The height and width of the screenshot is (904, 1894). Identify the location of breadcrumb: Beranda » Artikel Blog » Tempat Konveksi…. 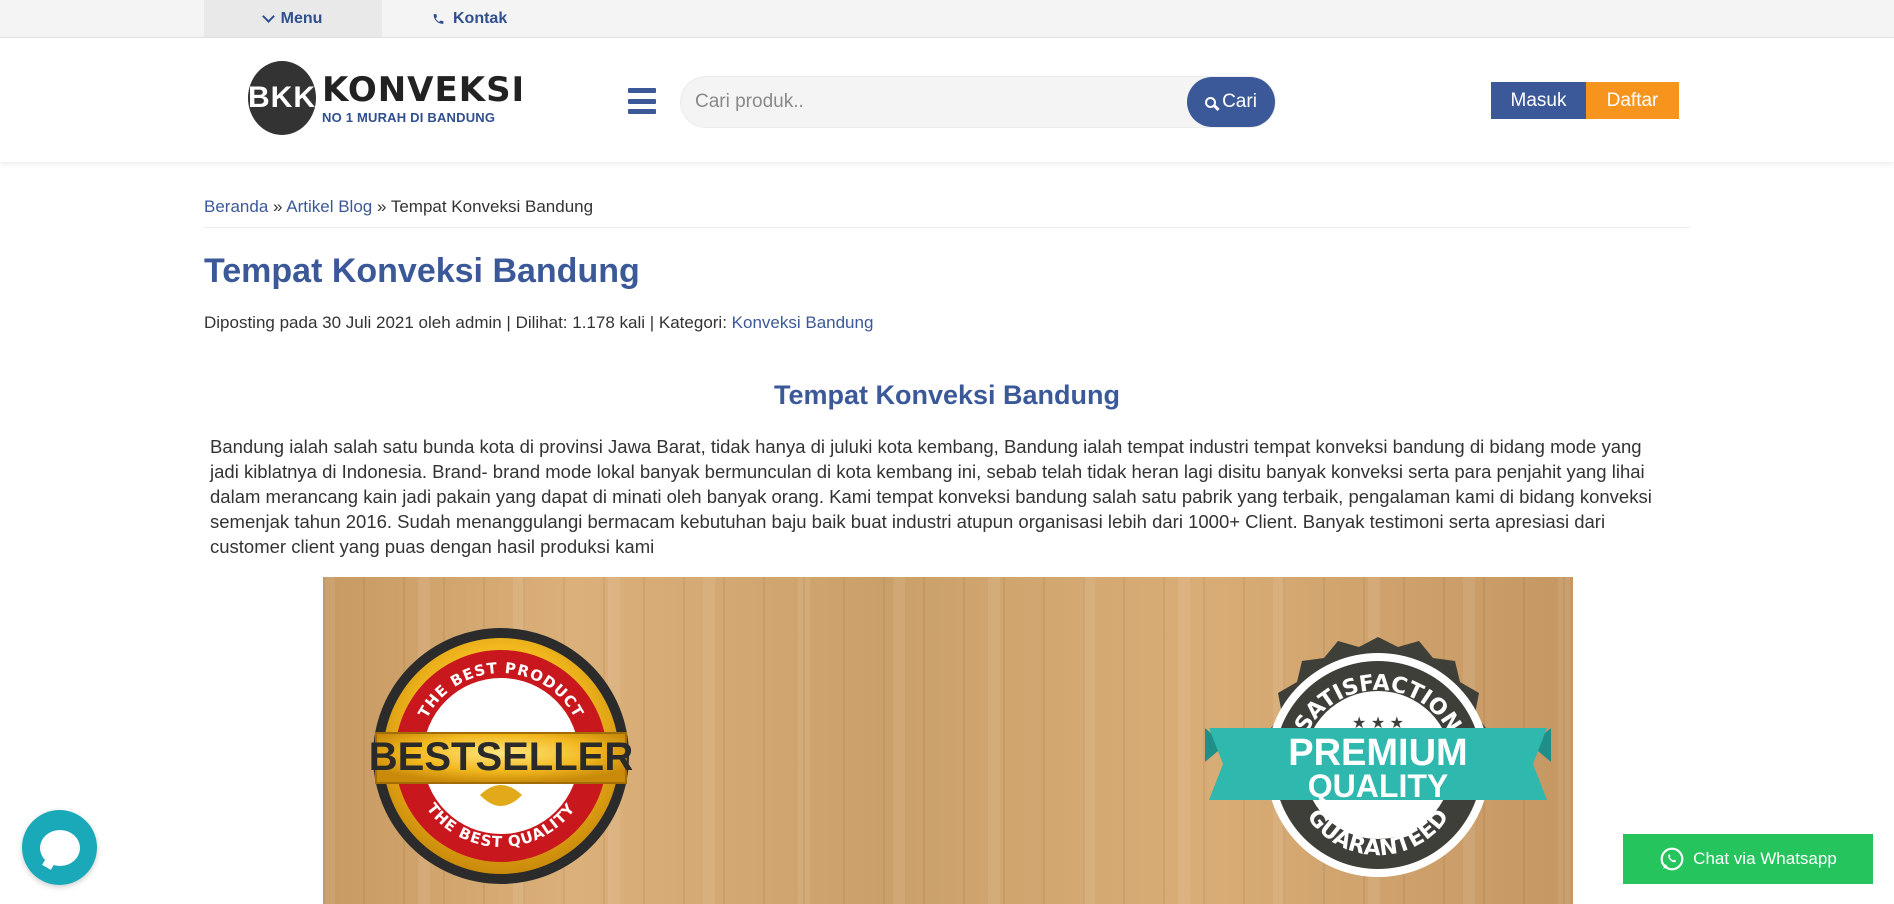
(398, 207).